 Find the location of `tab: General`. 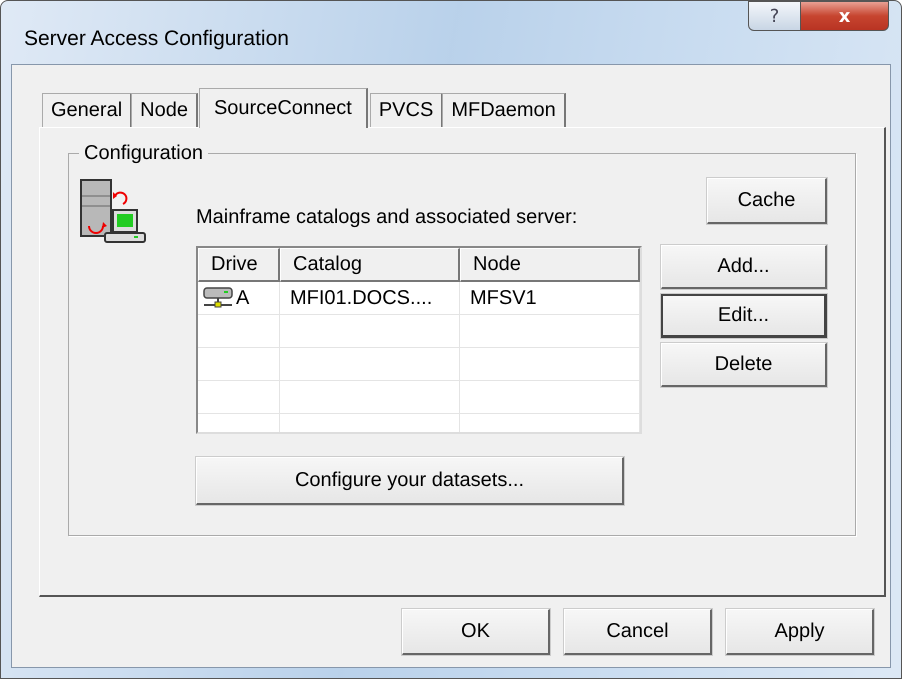

tab: General is located at coordinates (87, 110).